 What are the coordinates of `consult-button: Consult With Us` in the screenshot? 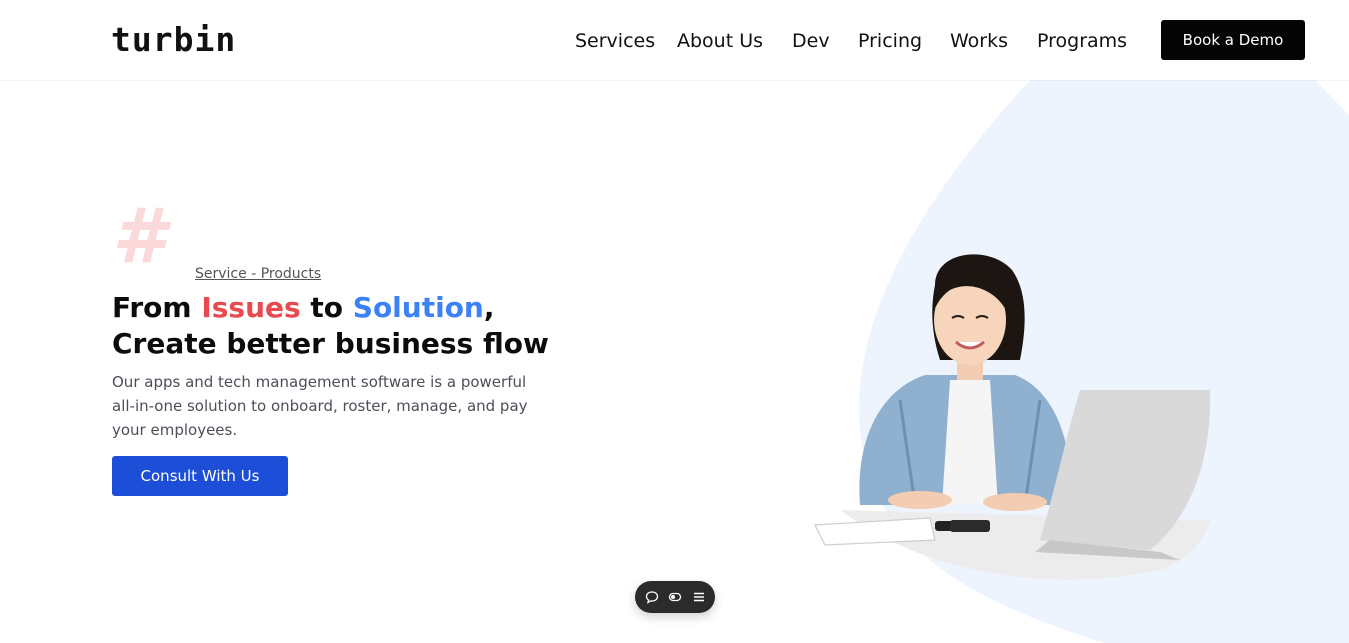 It's located at (200, 476).